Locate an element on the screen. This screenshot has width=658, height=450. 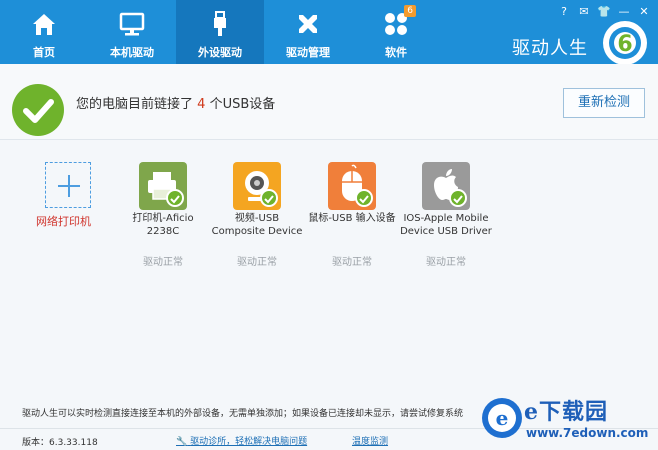
window-controls: ? ✉ 👕 — ✕ is located at coordinates (604, 12).